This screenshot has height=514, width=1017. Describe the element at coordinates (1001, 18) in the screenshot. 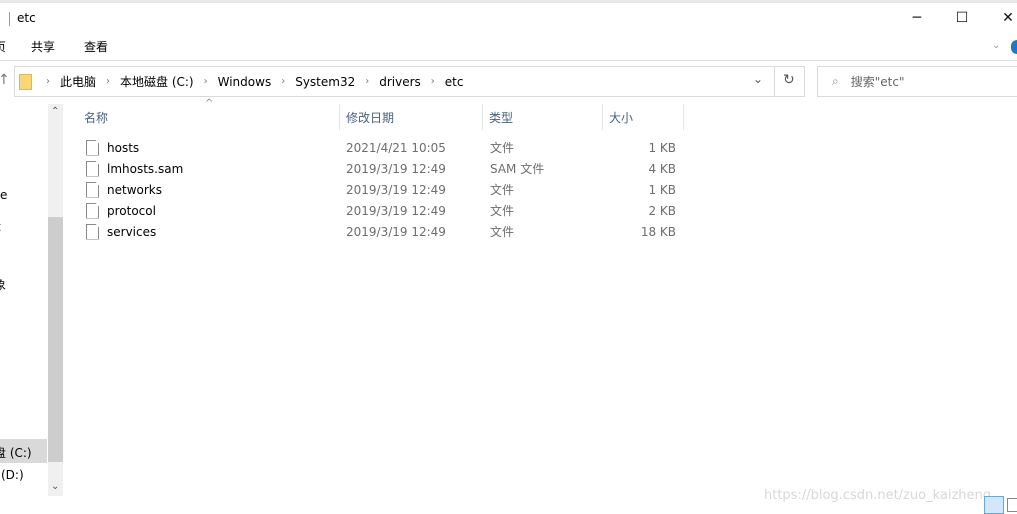

I see `close-button: ✕` at that location.